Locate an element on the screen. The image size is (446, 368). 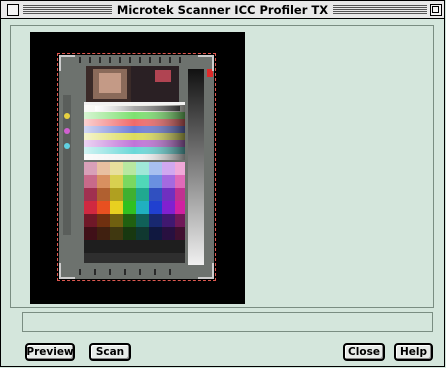
preview-button: Preview is located at coordinates (50, 352).